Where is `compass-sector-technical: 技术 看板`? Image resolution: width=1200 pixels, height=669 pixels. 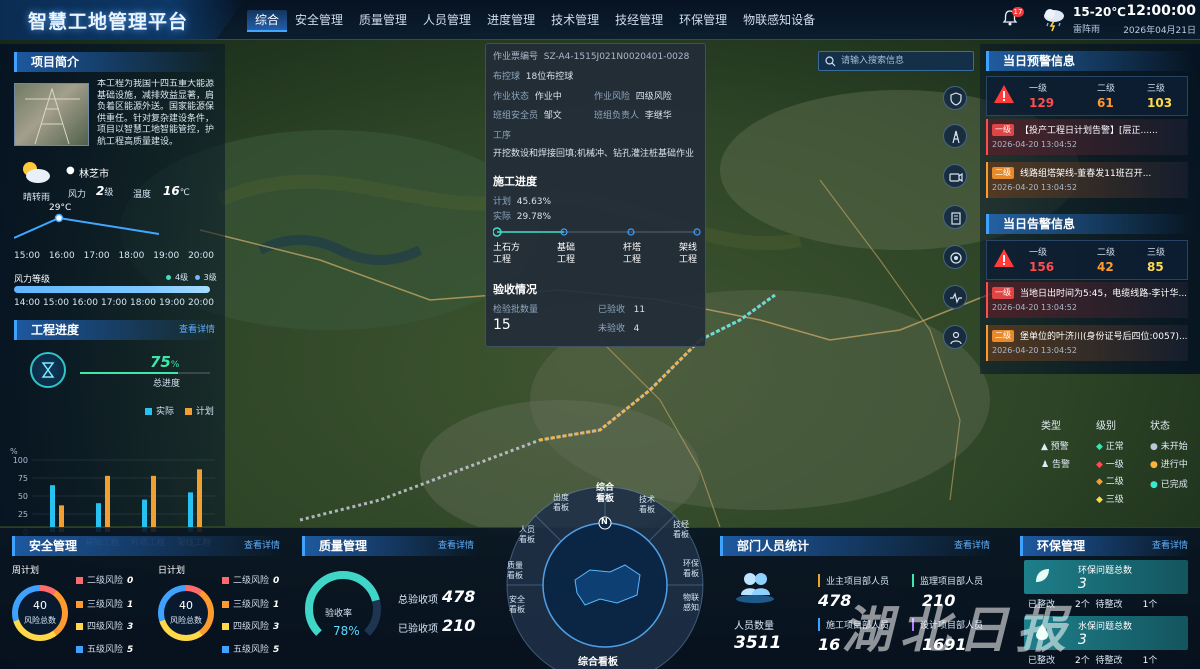 compass-sector-technical: 技术 看板 is located at coordinates (647, 505).